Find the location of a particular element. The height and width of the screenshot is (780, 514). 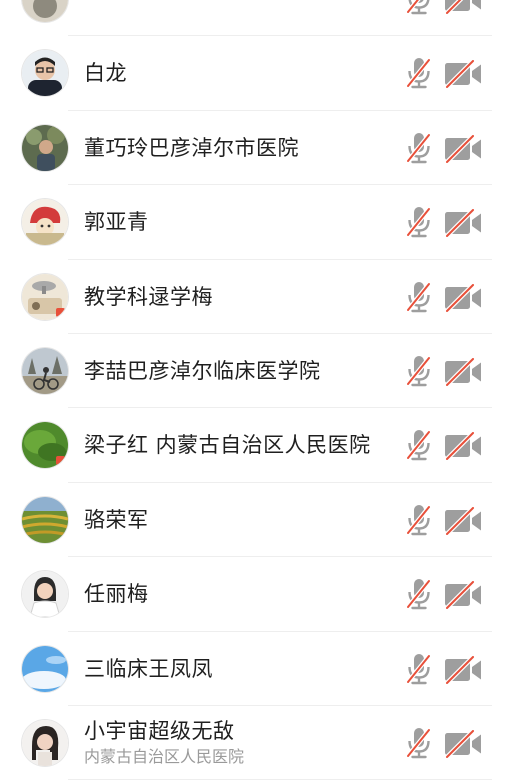

participant-row: 教学科逯学梅 is located at coordinates (257, 297).